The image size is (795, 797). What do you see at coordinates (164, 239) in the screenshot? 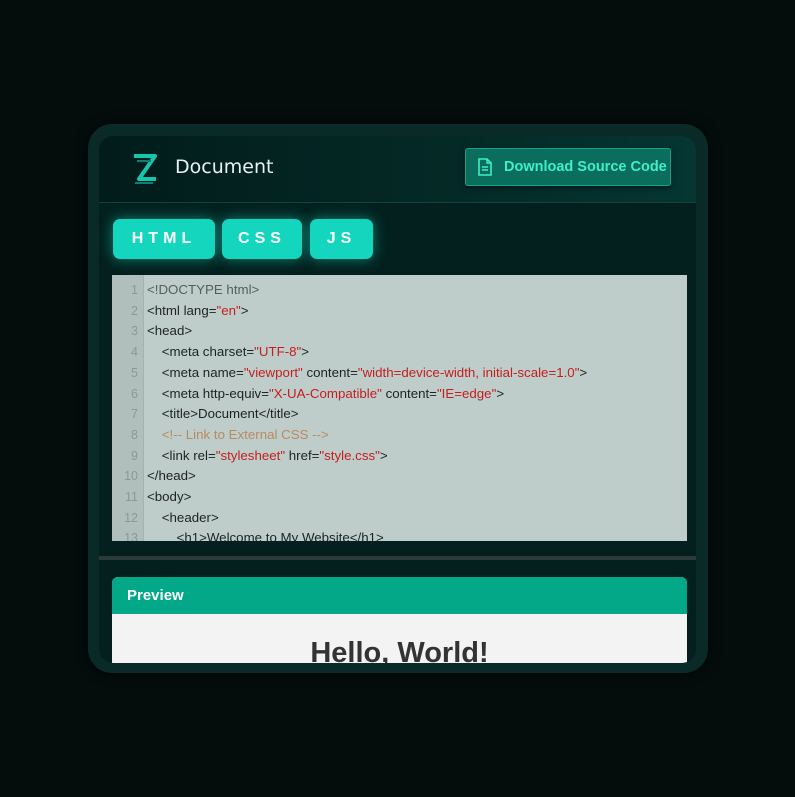
I see `tab-html: HTML` at bounding box center [164, 239].